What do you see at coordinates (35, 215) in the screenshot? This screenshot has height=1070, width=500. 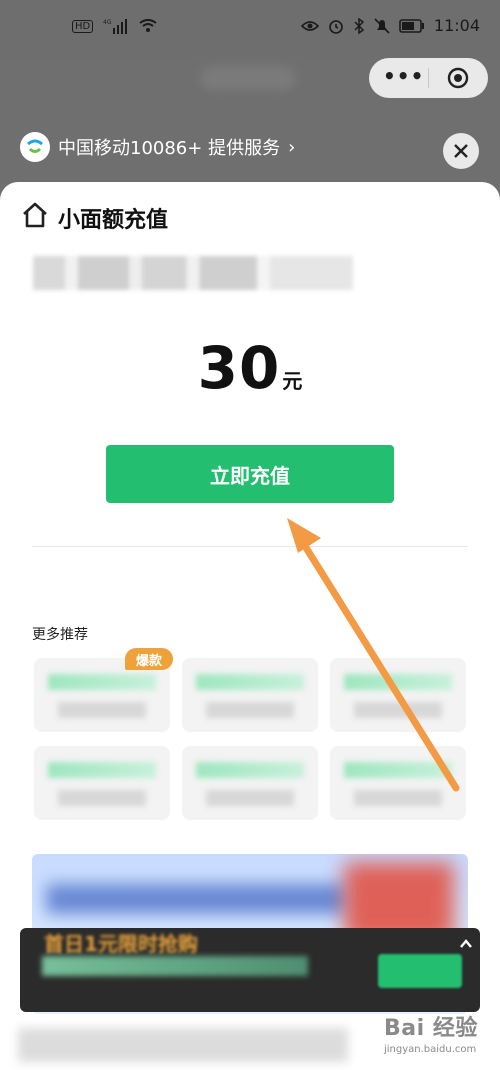 I see `home-icon` at bounding box center [35, 215].